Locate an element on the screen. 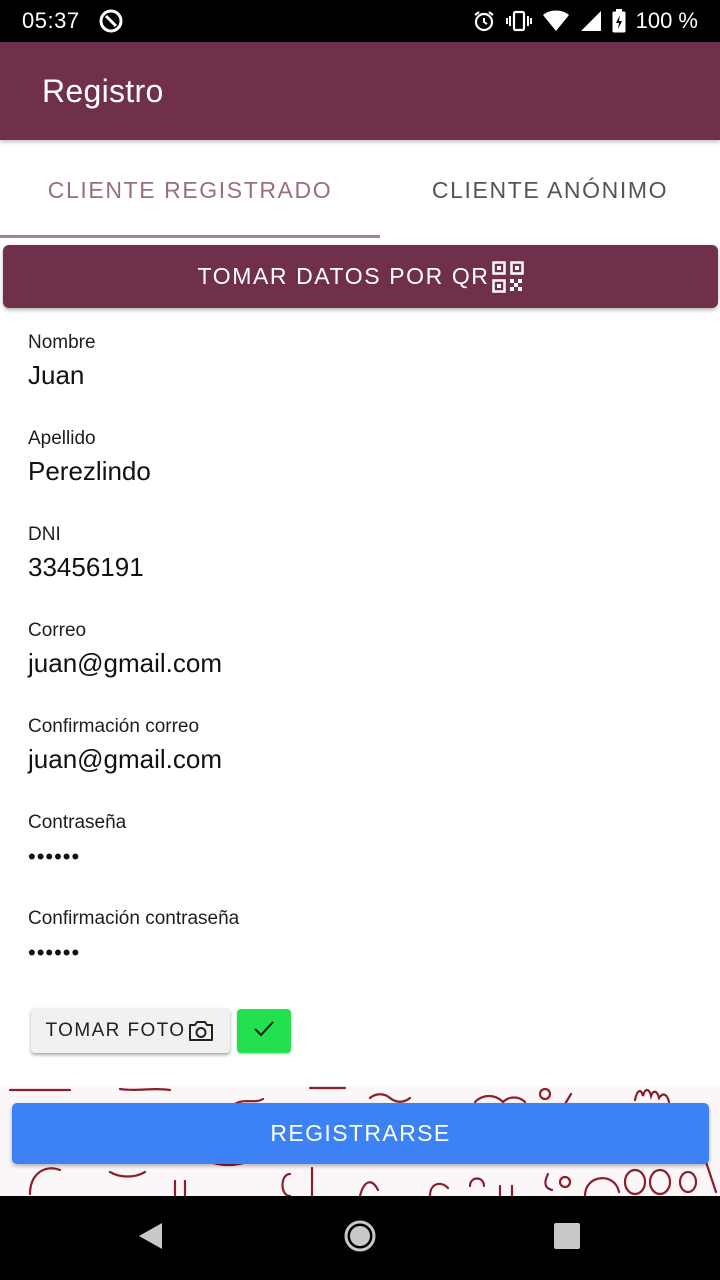  nombre-input: Juan is located at coordinates (358, 375).